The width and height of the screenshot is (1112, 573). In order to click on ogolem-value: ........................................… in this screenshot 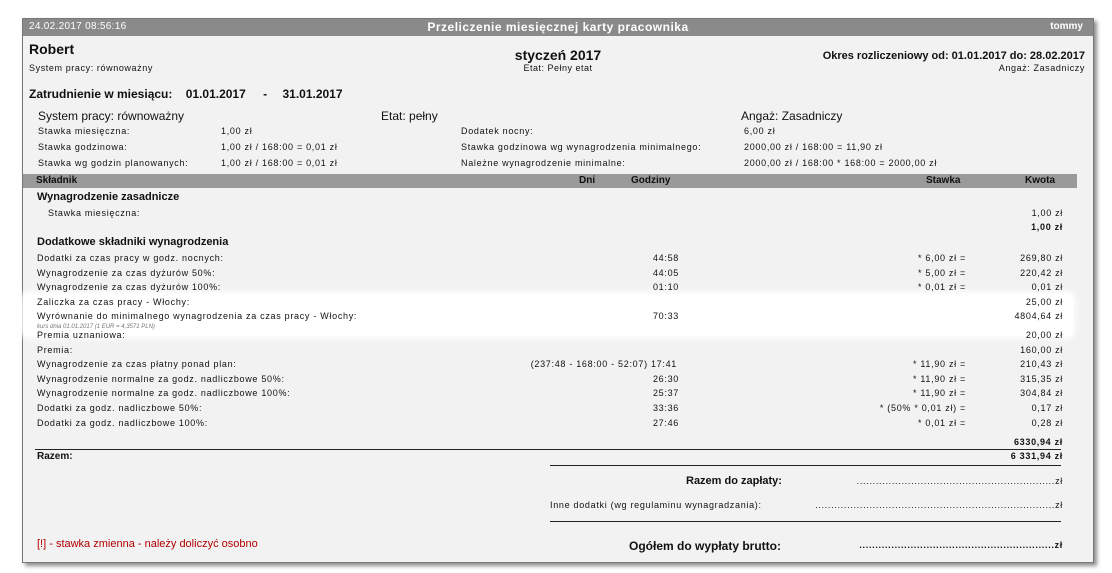, I will do `click(961, 545)`.